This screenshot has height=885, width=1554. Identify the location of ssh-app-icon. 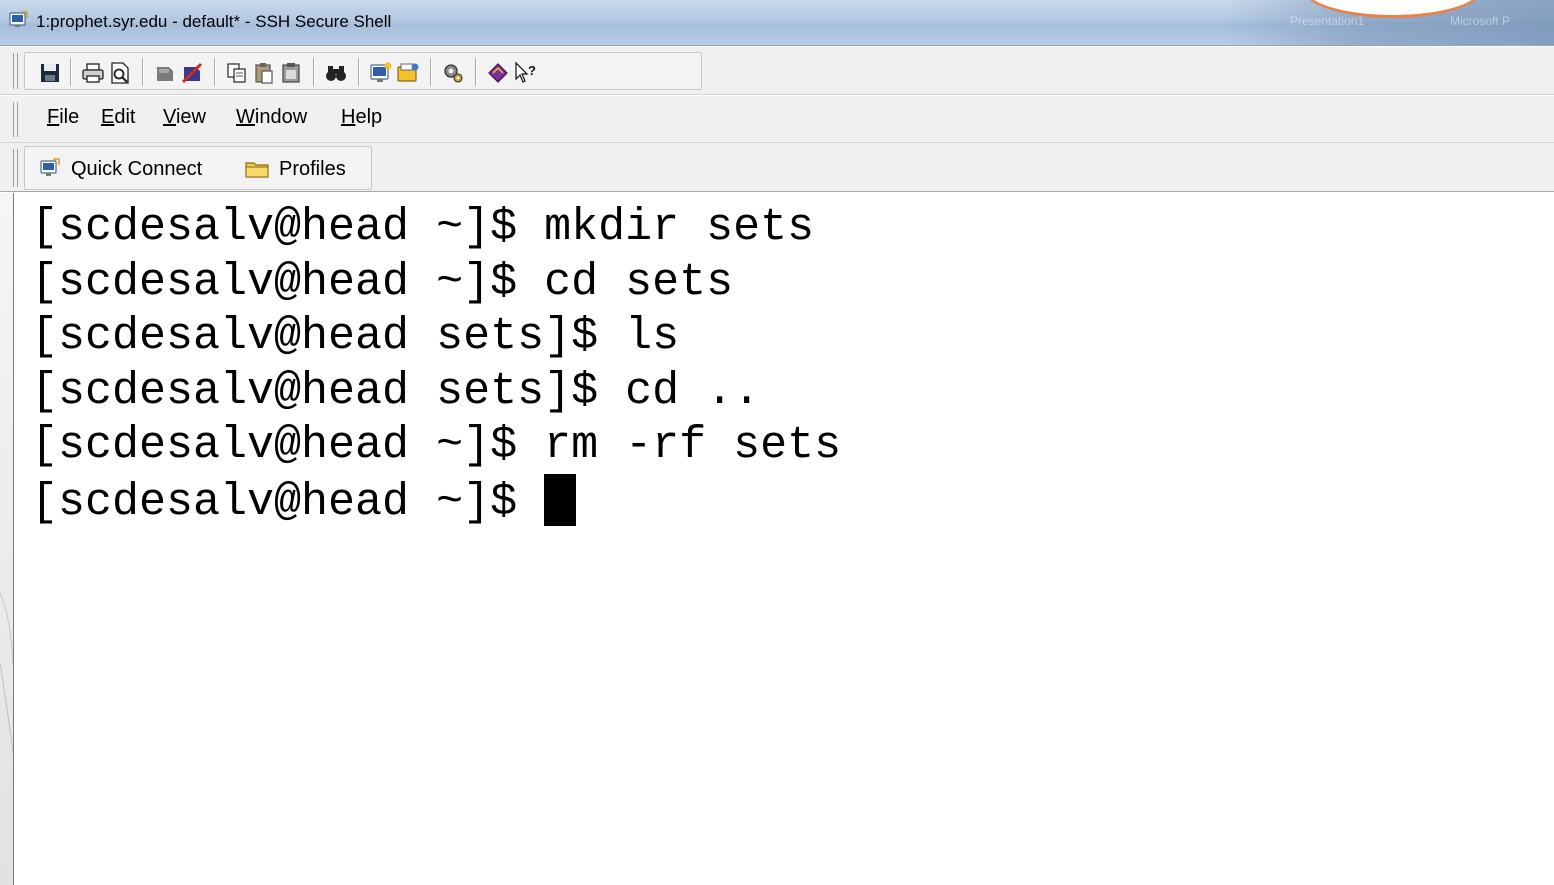
(19, 20).